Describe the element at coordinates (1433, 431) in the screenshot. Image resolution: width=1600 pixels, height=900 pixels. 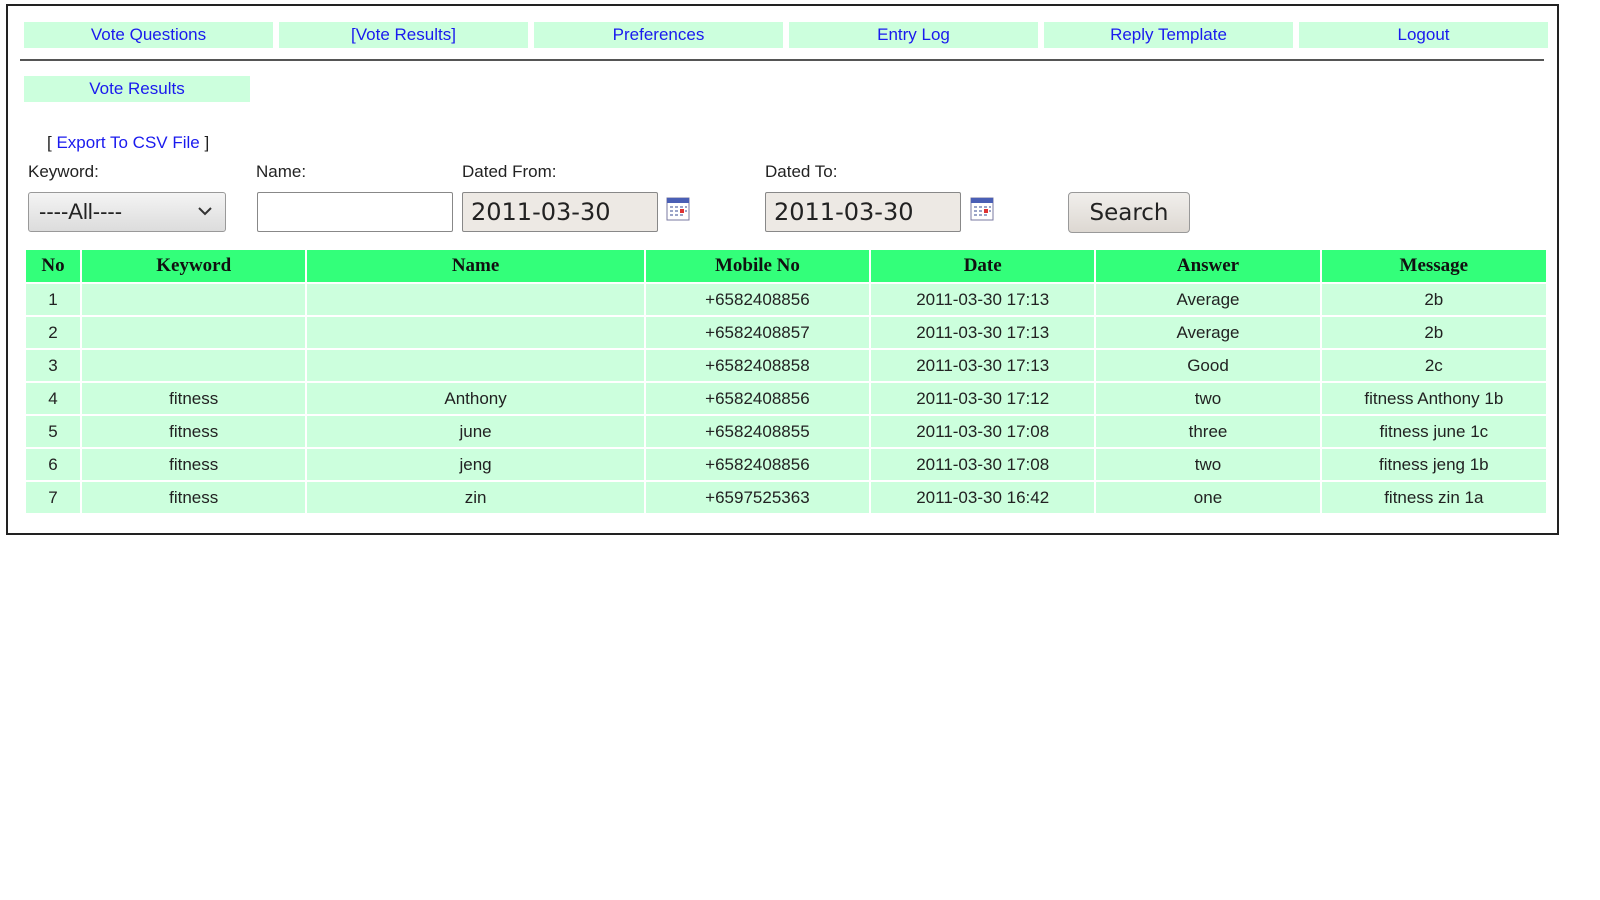
I see `cell-message: fitness june 1c` at that location.